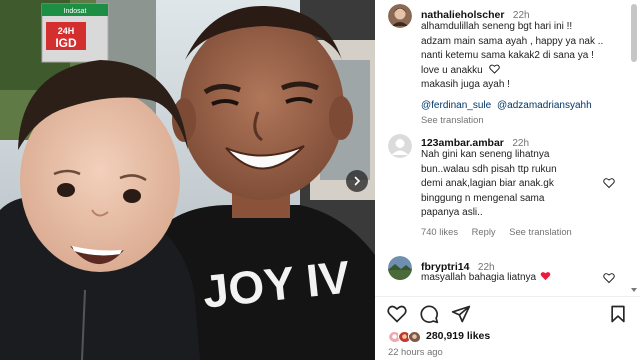  What do you see at coordinates (494, 69) in the screenshot?
I see `outline-heart-emoji-icon` at bounding box center [494, 69].